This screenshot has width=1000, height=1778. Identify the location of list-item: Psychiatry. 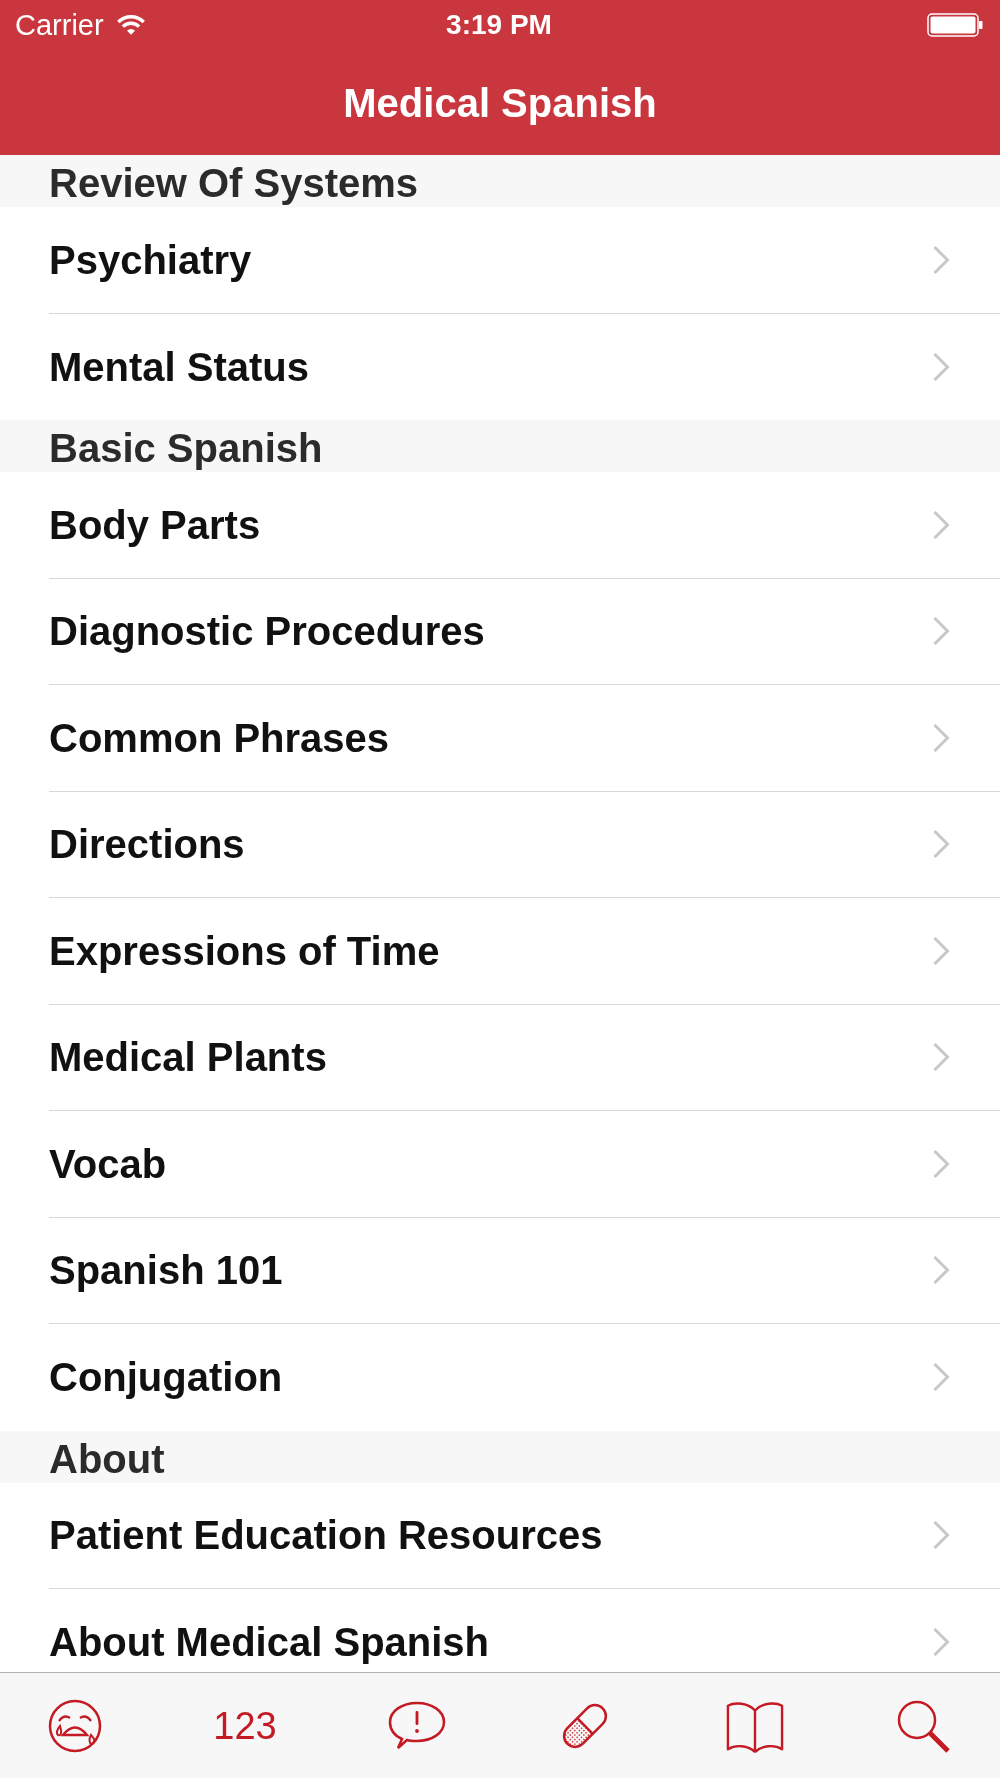
(150, 259).